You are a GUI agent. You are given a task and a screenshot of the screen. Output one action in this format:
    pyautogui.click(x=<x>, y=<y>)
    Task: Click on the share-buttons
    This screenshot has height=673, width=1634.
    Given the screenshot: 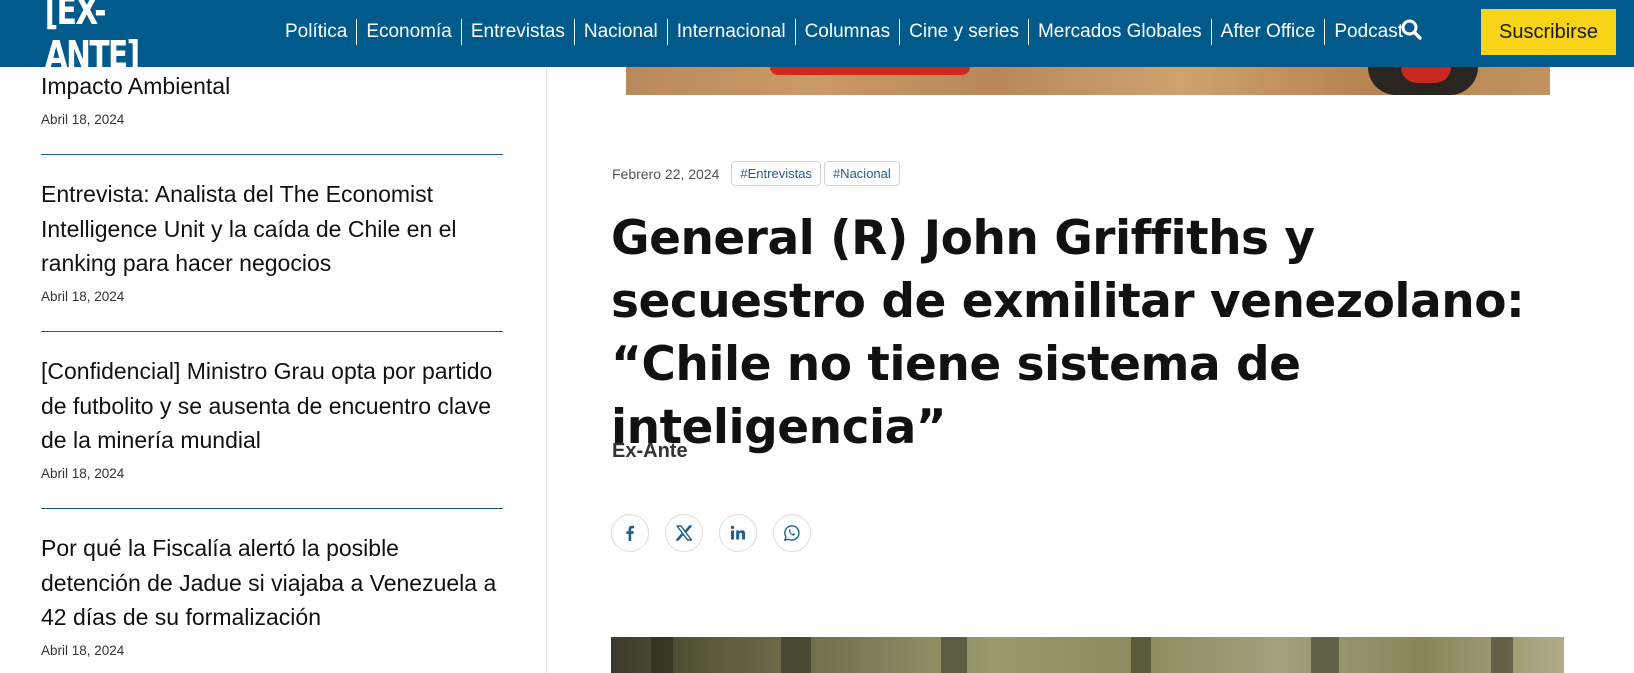 What is the action you would take?
    pyautogui.click(x=719, y=533)
    